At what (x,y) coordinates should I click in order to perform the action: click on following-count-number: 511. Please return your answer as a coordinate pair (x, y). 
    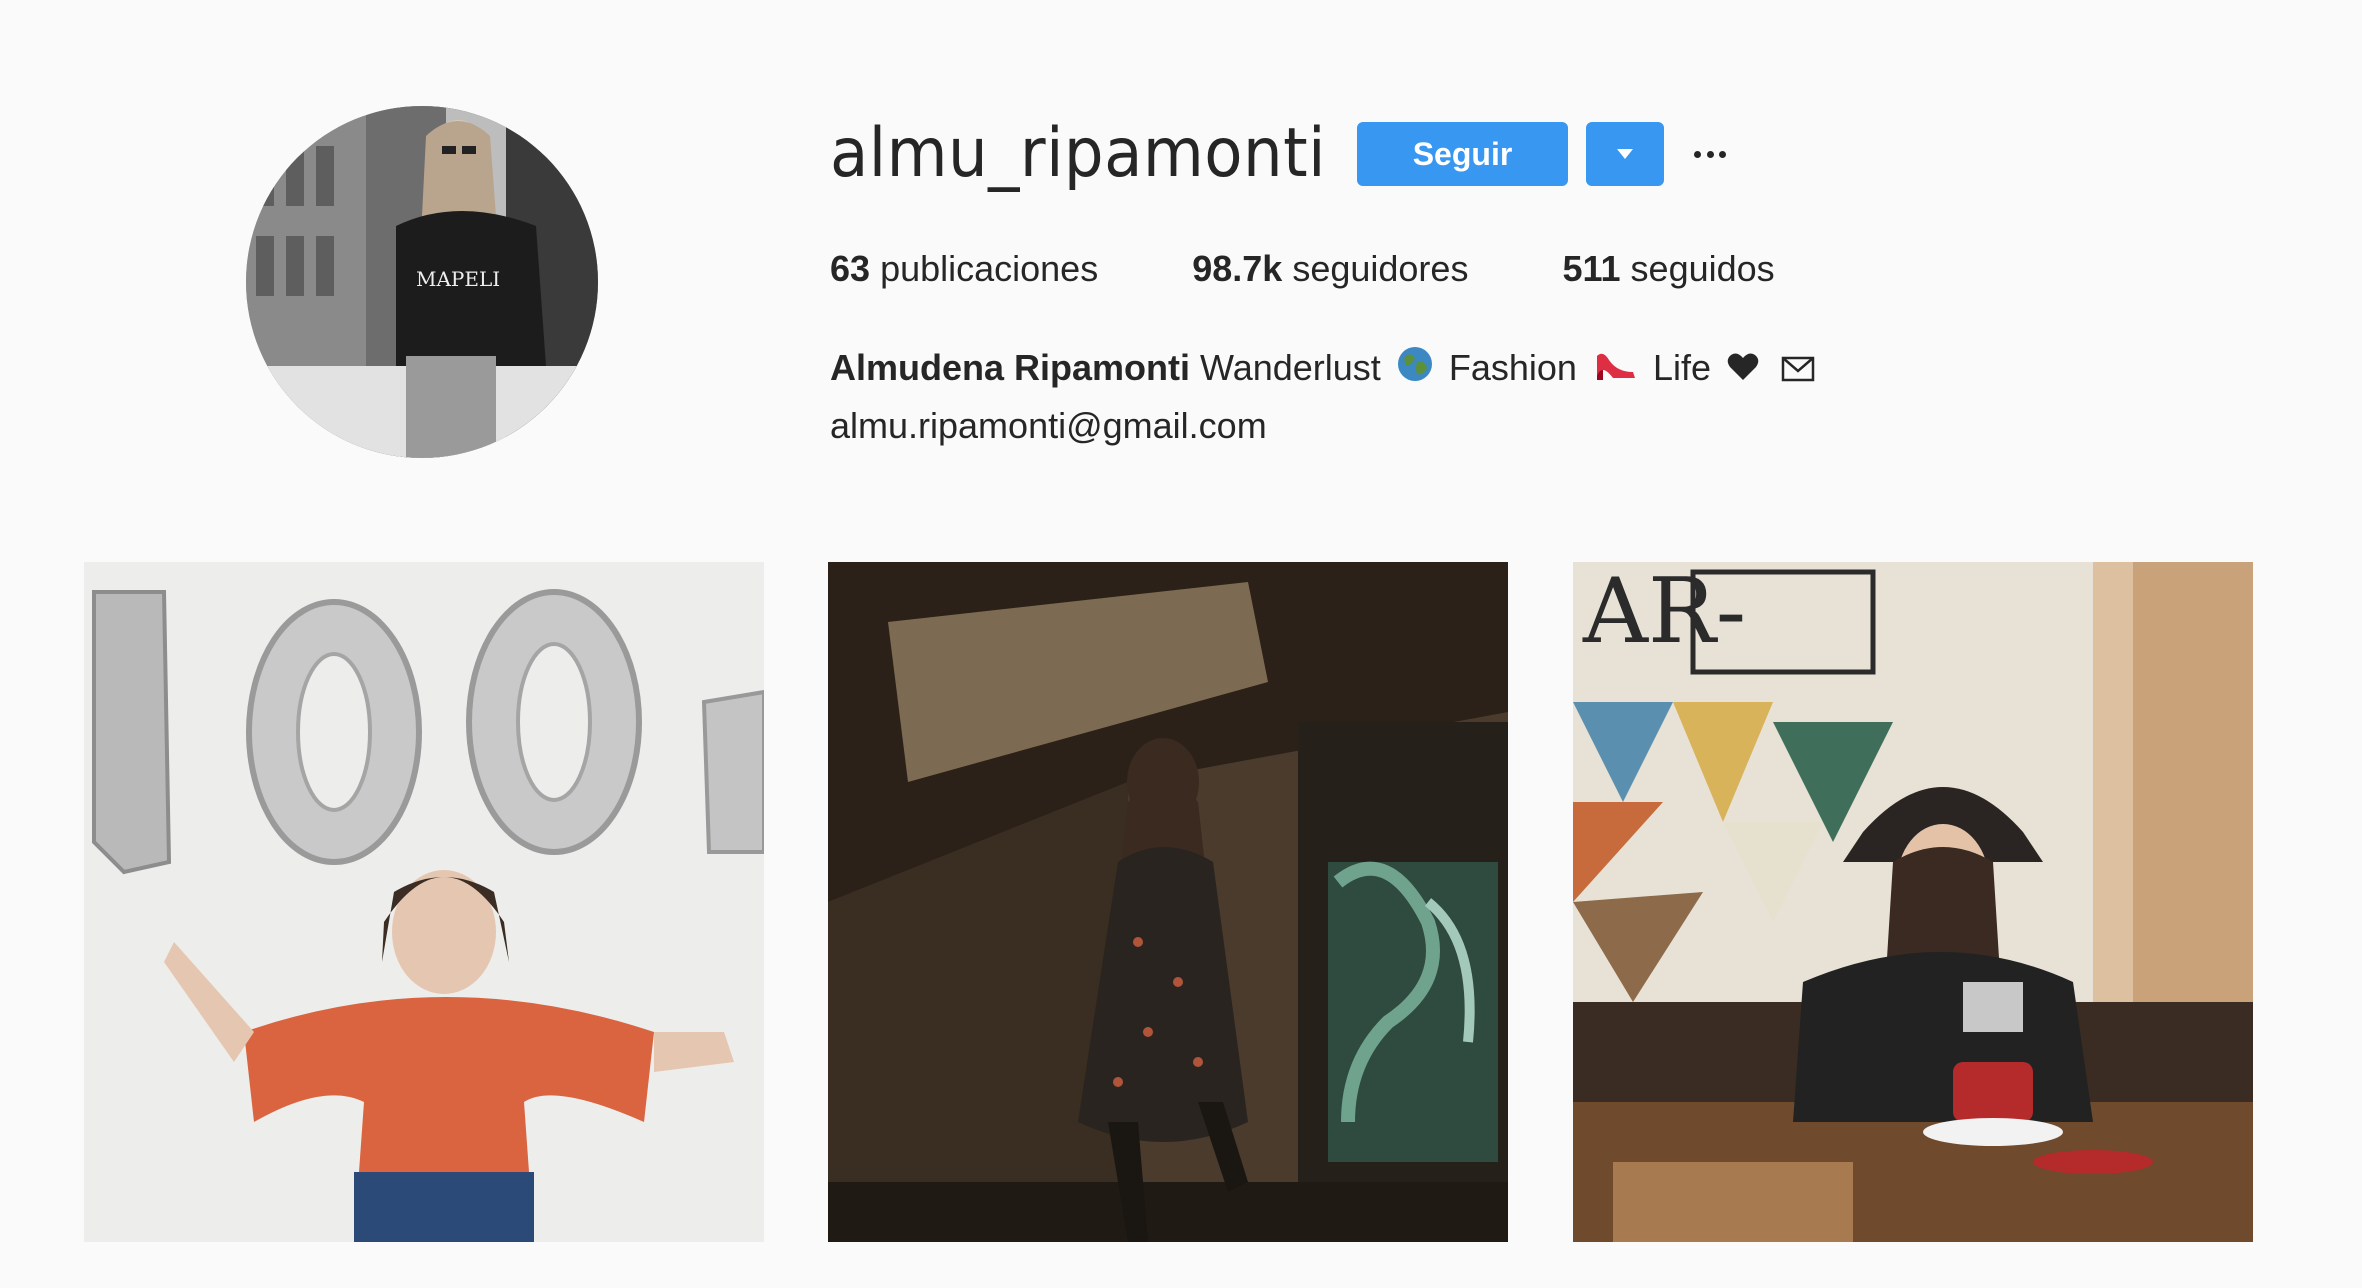
    Looking at the image, I should click on (1591, 268).